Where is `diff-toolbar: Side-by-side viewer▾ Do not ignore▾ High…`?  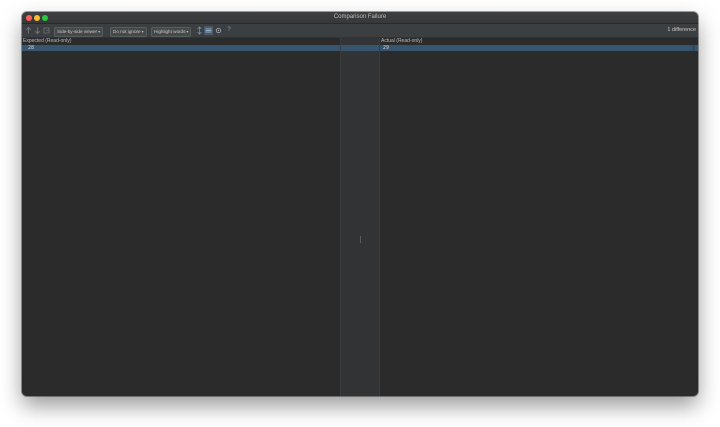
diff-toolbar: Side-by-side viewer▾ Do not ignore▾ High… is located at coordinates (360, 31).